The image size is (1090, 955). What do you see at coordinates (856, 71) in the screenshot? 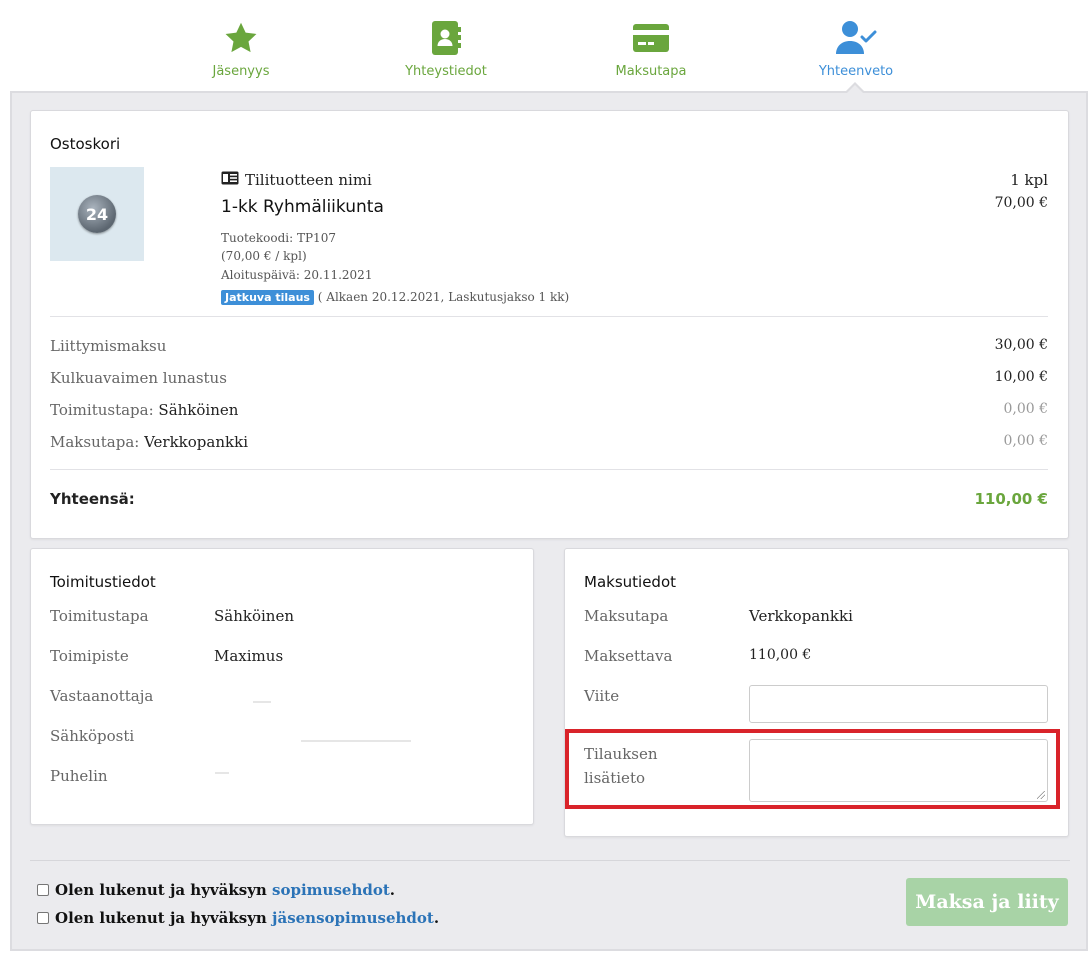
I see `step-label: Yhteenveto` at bounding box center [856, 71].